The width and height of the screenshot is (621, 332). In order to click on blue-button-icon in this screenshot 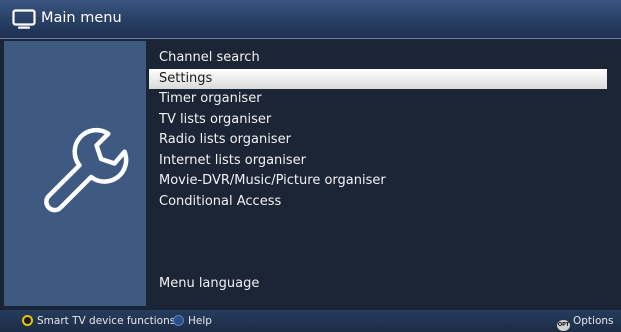, I will do `click(178, 320)`.